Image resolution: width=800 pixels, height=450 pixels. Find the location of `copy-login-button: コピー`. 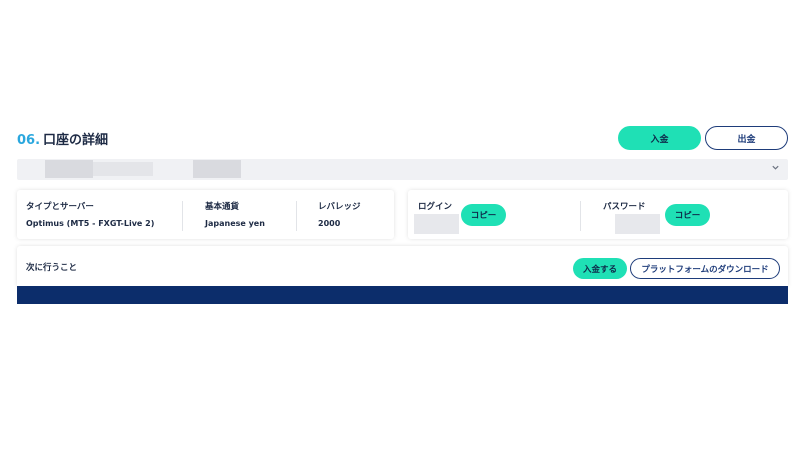

copy-login-button: コピー is located at coordinates (483, 215).